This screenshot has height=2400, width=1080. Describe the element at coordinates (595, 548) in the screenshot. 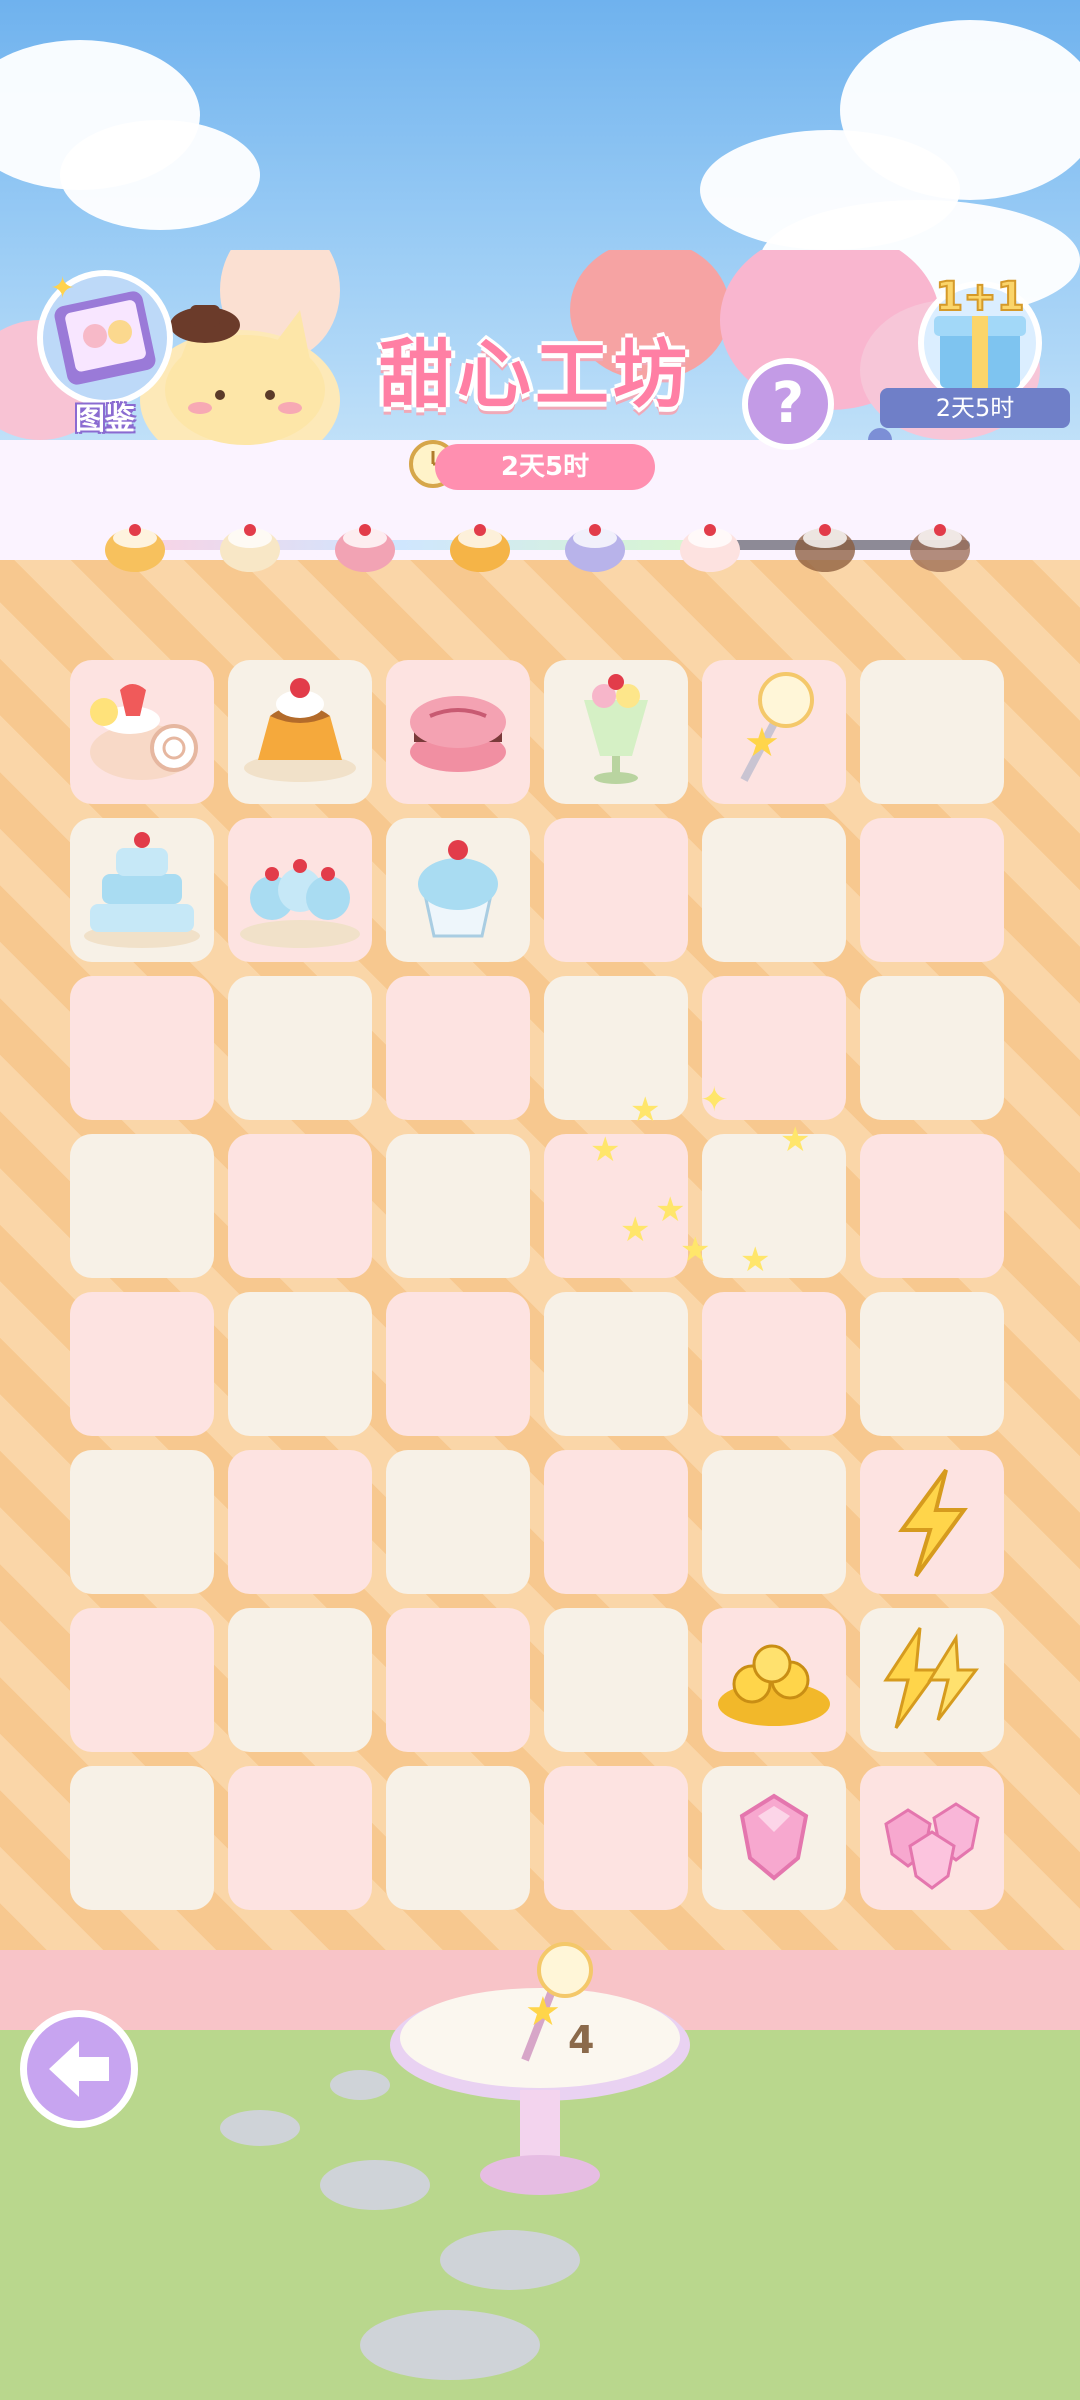

I see `blueberry-cake-slice-icon` at that location.